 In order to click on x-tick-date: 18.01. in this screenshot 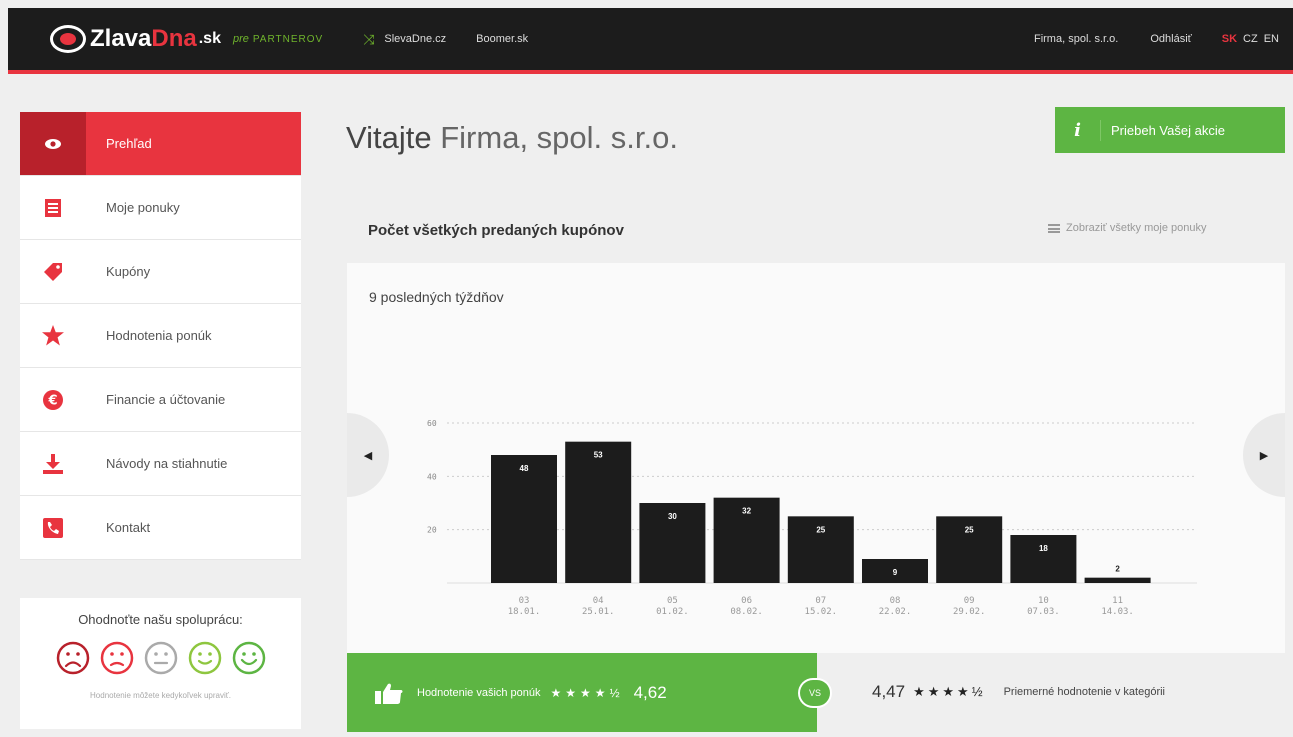, I will do `click(524, 612)`.